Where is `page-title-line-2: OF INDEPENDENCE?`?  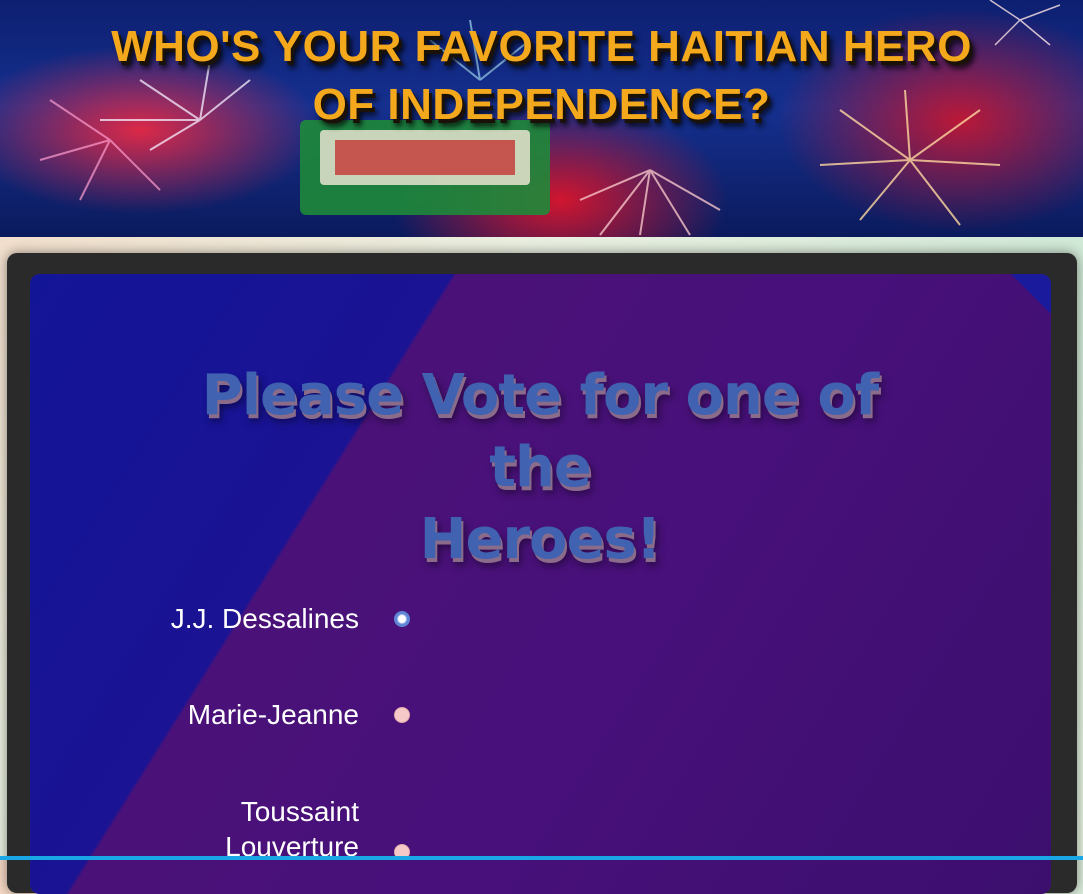
page-title-line-2: OF INDEPENDENCE? is located at coordinates (541, 104).